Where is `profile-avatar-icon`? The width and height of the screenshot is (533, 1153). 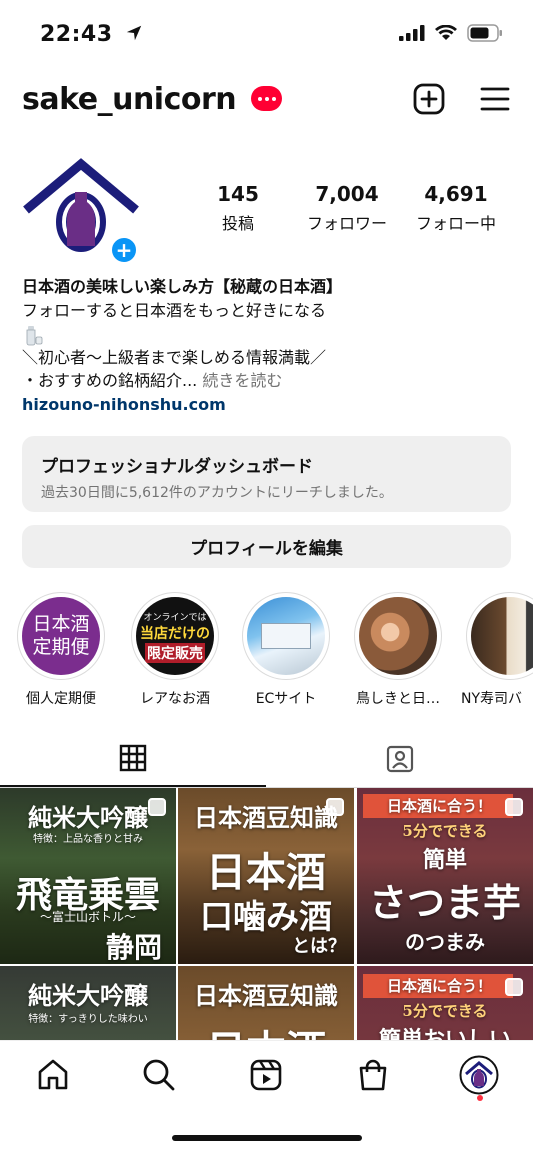 profile-avatar-icon is located at coordinates (479, 1075).